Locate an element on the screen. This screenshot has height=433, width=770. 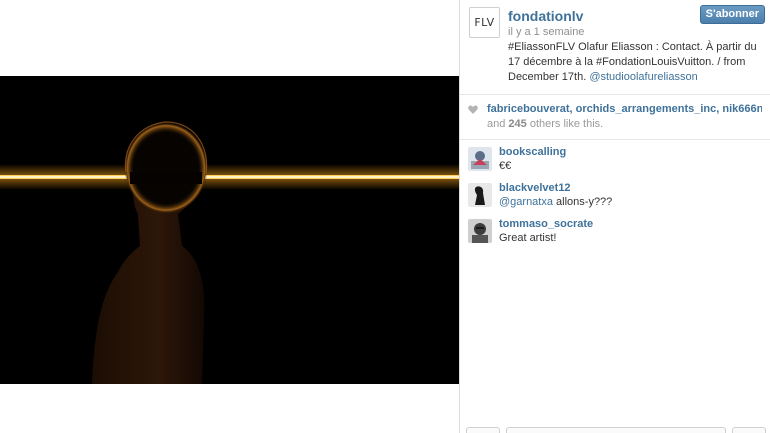
commenter-username: tommaso_socrate is located at coordinates (630, 224).